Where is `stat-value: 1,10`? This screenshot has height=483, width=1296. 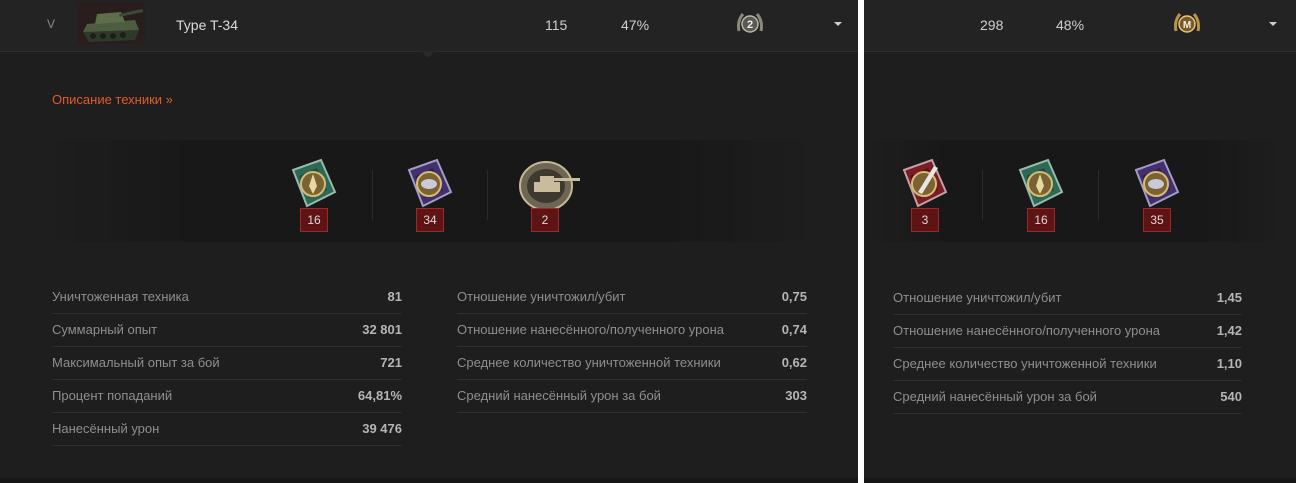
stat-value: 1,10 is located at coordinates (1229, 363).